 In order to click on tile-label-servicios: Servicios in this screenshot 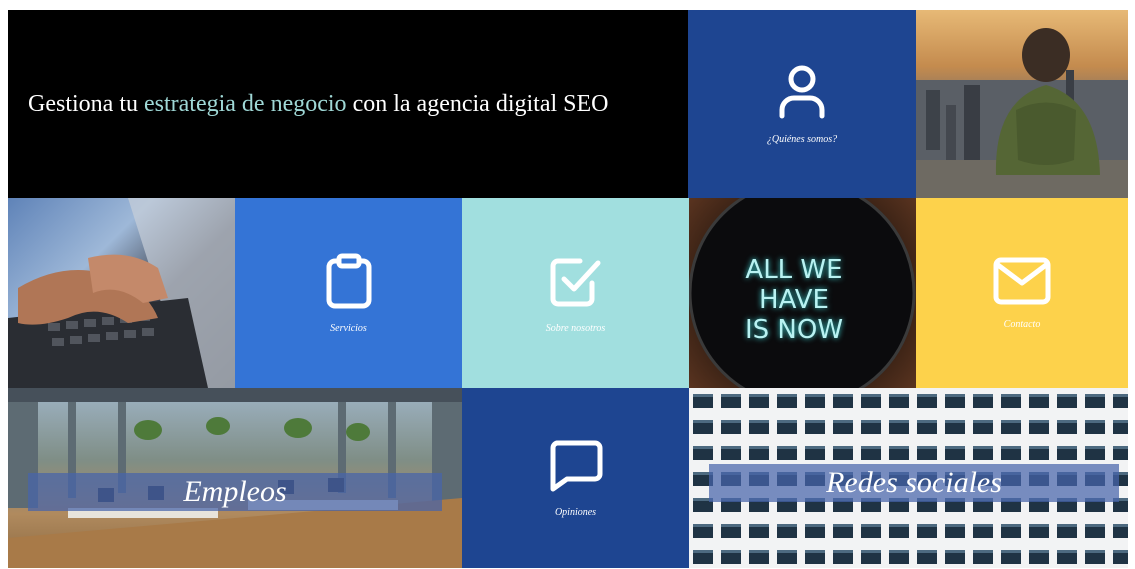, I will do `click(348, 328)`.